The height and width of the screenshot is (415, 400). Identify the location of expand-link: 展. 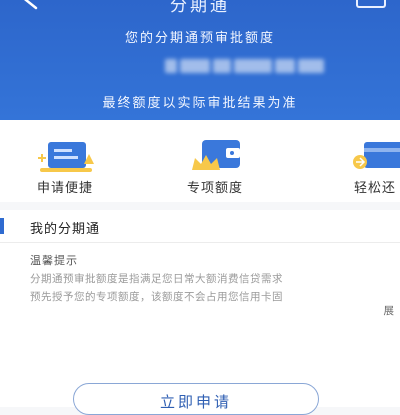
(389, 310).